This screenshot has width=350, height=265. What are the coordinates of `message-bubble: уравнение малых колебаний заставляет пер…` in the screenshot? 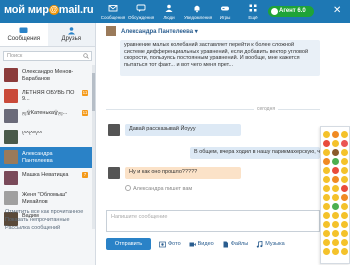 It's located at (220, 58).